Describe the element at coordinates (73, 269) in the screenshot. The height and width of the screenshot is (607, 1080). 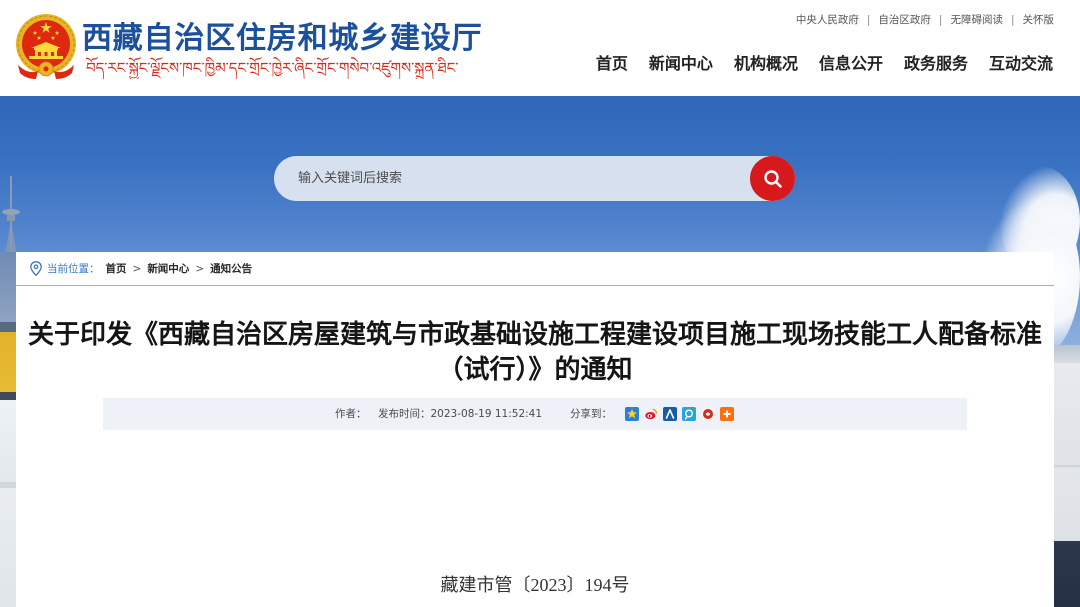
I see `breadcrumb-label: 当前位置：` at that location.